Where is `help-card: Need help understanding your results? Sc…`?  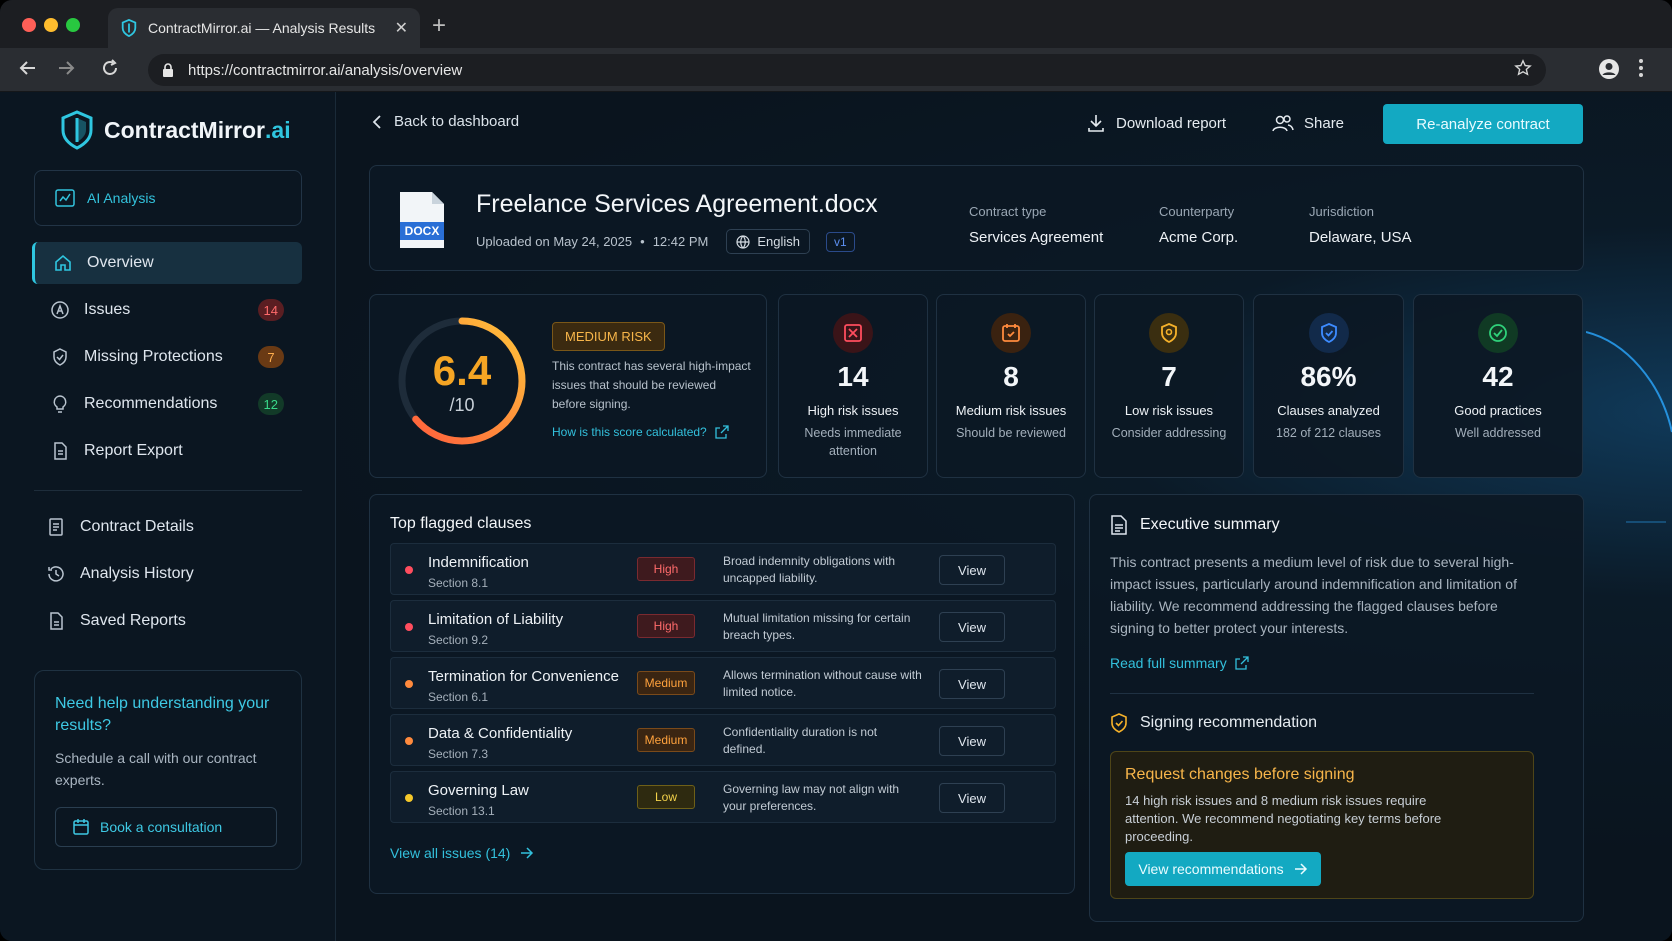
help-card: Need help understanding your results? Sc… is located at coordinates (168, 770).